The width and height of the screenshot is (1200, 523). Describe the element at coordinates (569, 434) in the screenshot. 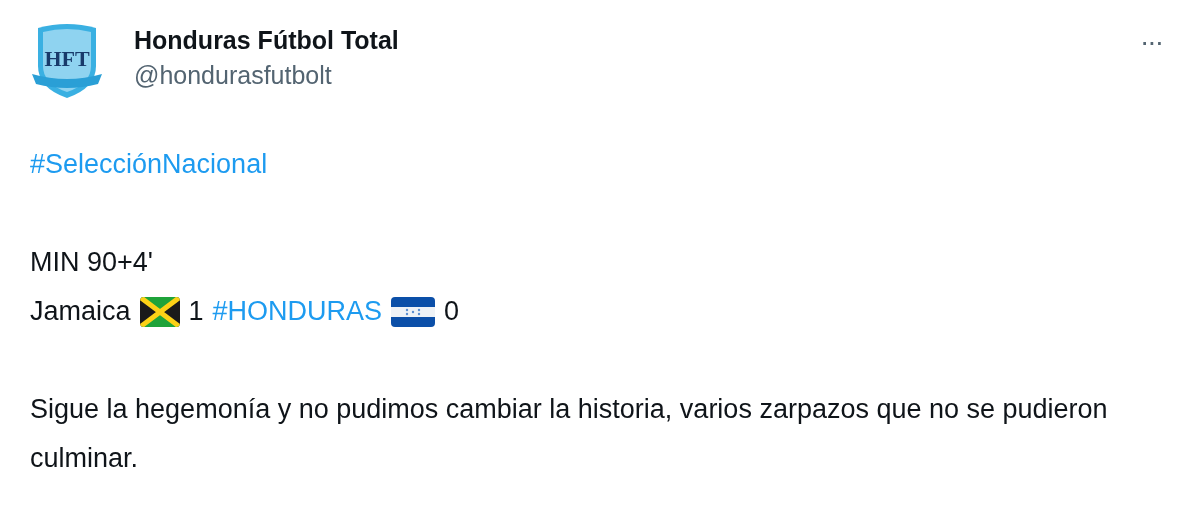

I see `tweet-paragraph: Sigue la hegemonía y no pudimos cambiar la historia, varios zarpazos que no se pudieron culminar.` at that location.